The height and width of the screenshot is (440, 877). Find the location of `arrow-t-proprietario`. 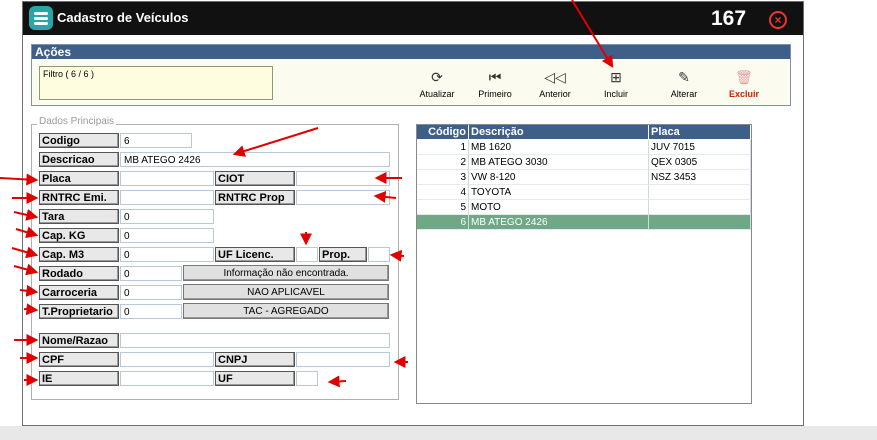

arrow-t-proprietario is located at coordinates (31, 309).